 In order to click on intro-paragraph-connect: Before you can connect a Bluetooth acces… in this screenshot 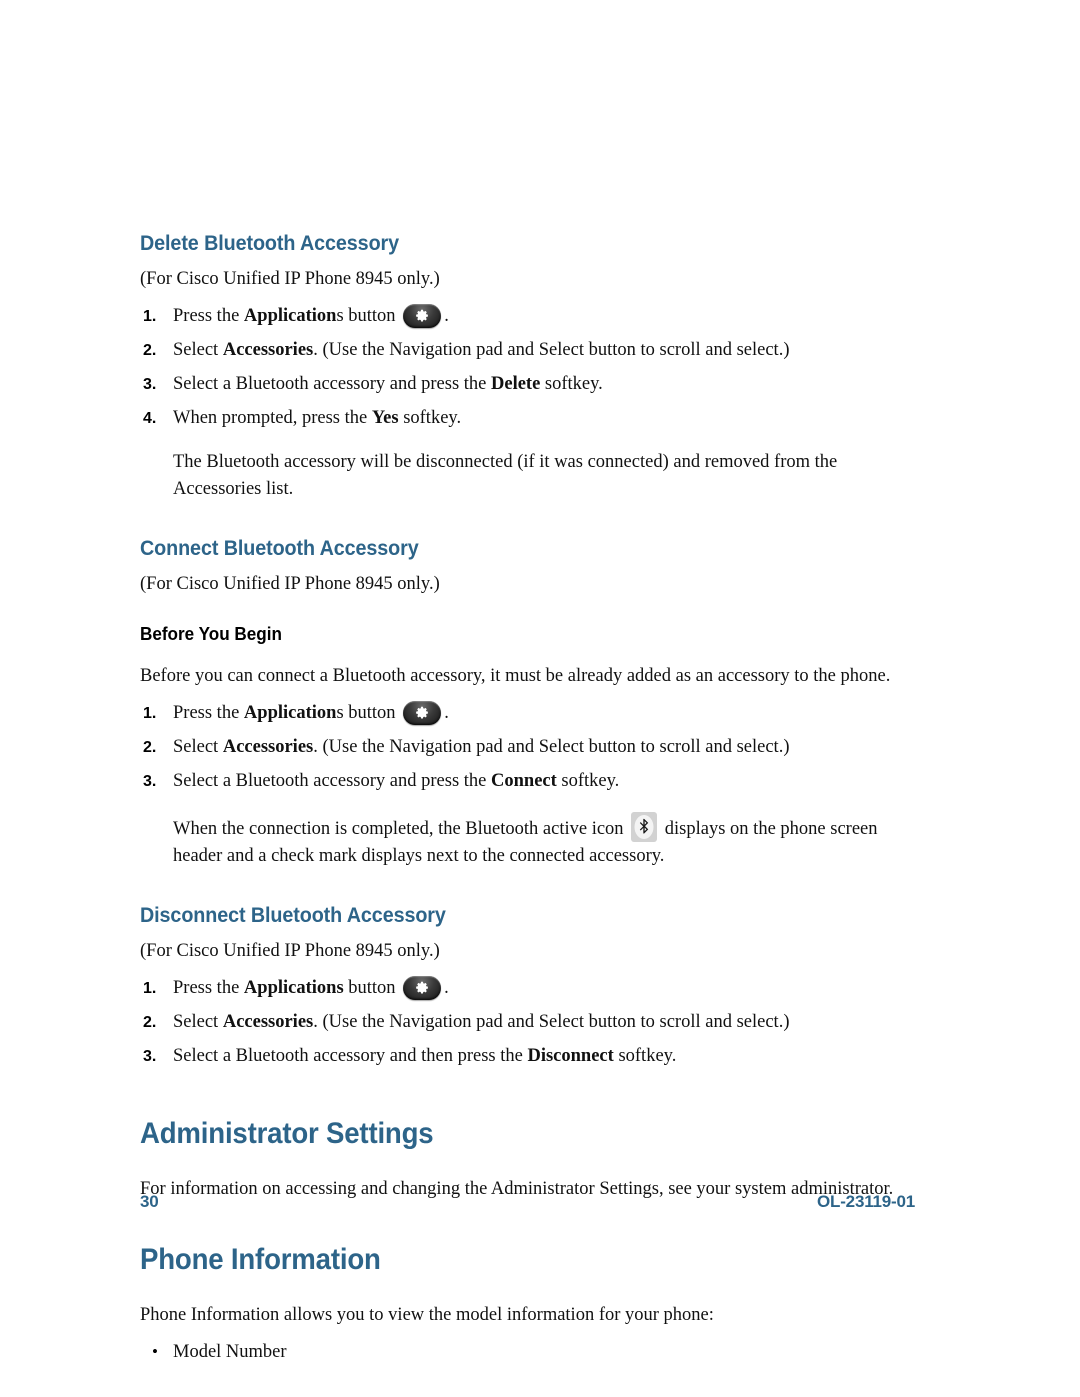, I will do `click(515, 675)`.